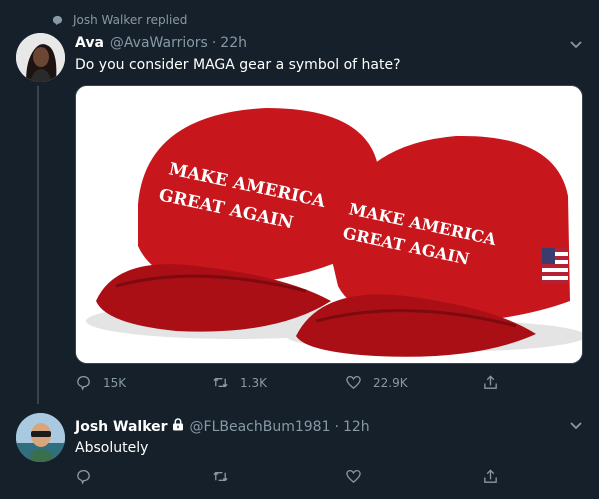 The height and width of the screenshot is (499, 599). I want to click on reply-button, so click(83, 476).